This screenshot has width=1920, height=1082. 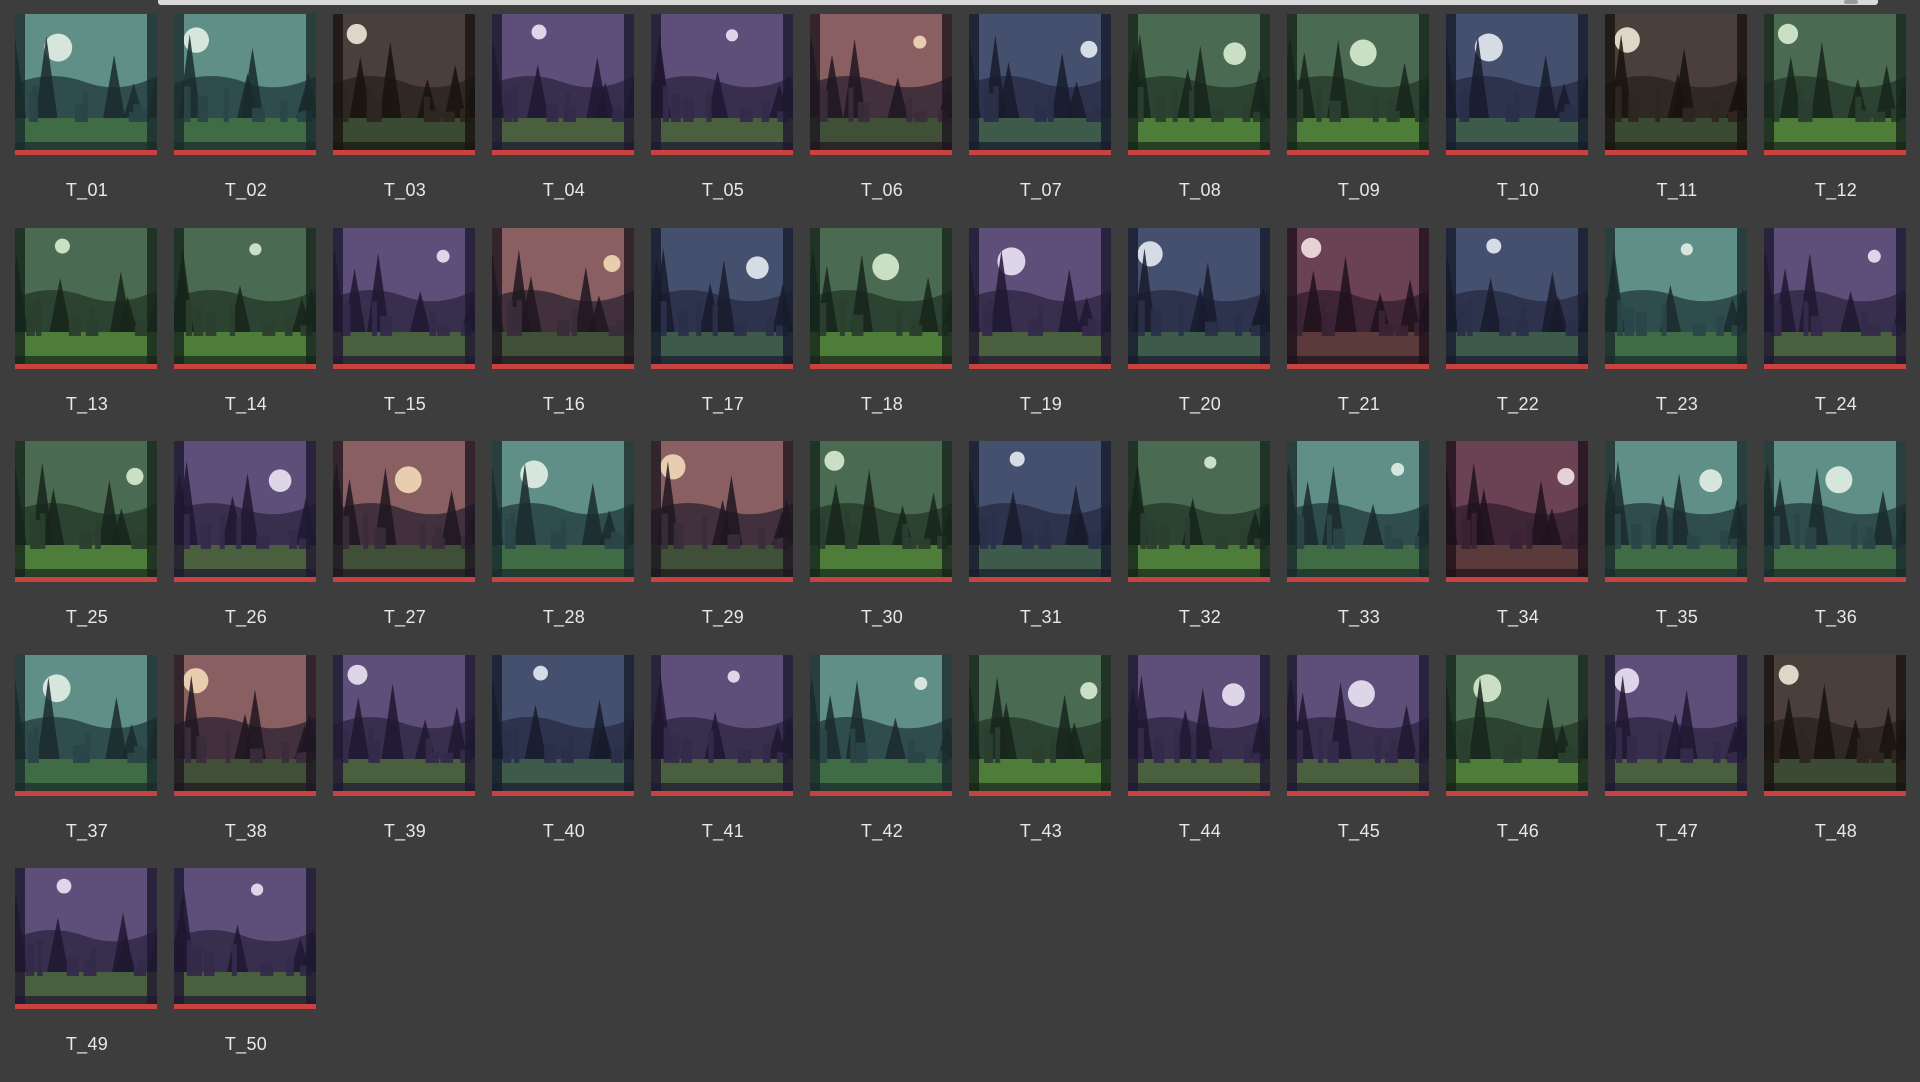 I want to click on scrollbar-knob, so click(x=1851, y=2).